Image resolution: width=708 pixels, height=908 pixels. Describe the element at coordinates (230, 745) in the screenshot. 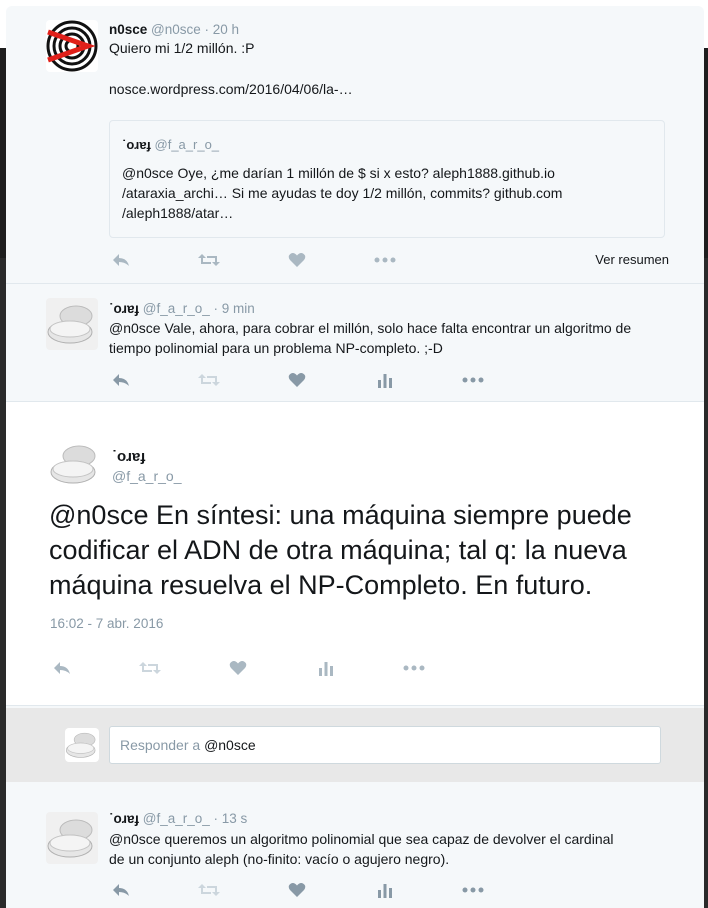

I see `reply-mention: @n0sce` at that location.